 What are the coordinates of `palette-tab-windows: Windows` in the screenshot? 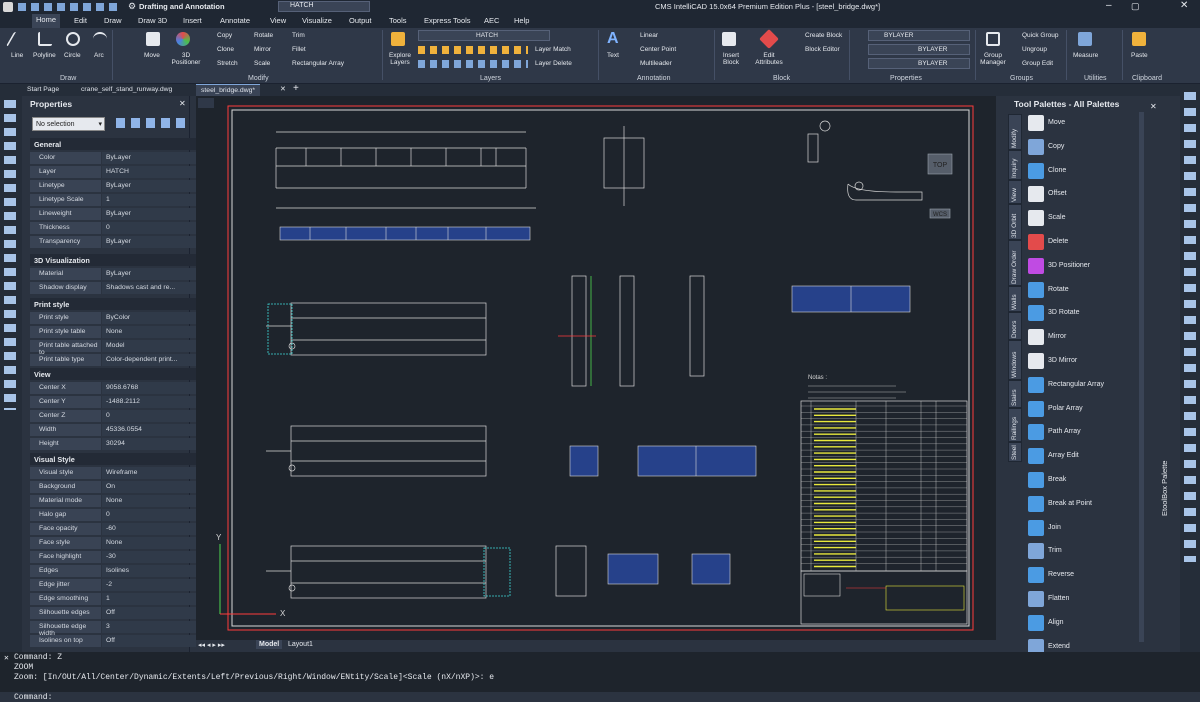 It's located at (1015, 360).